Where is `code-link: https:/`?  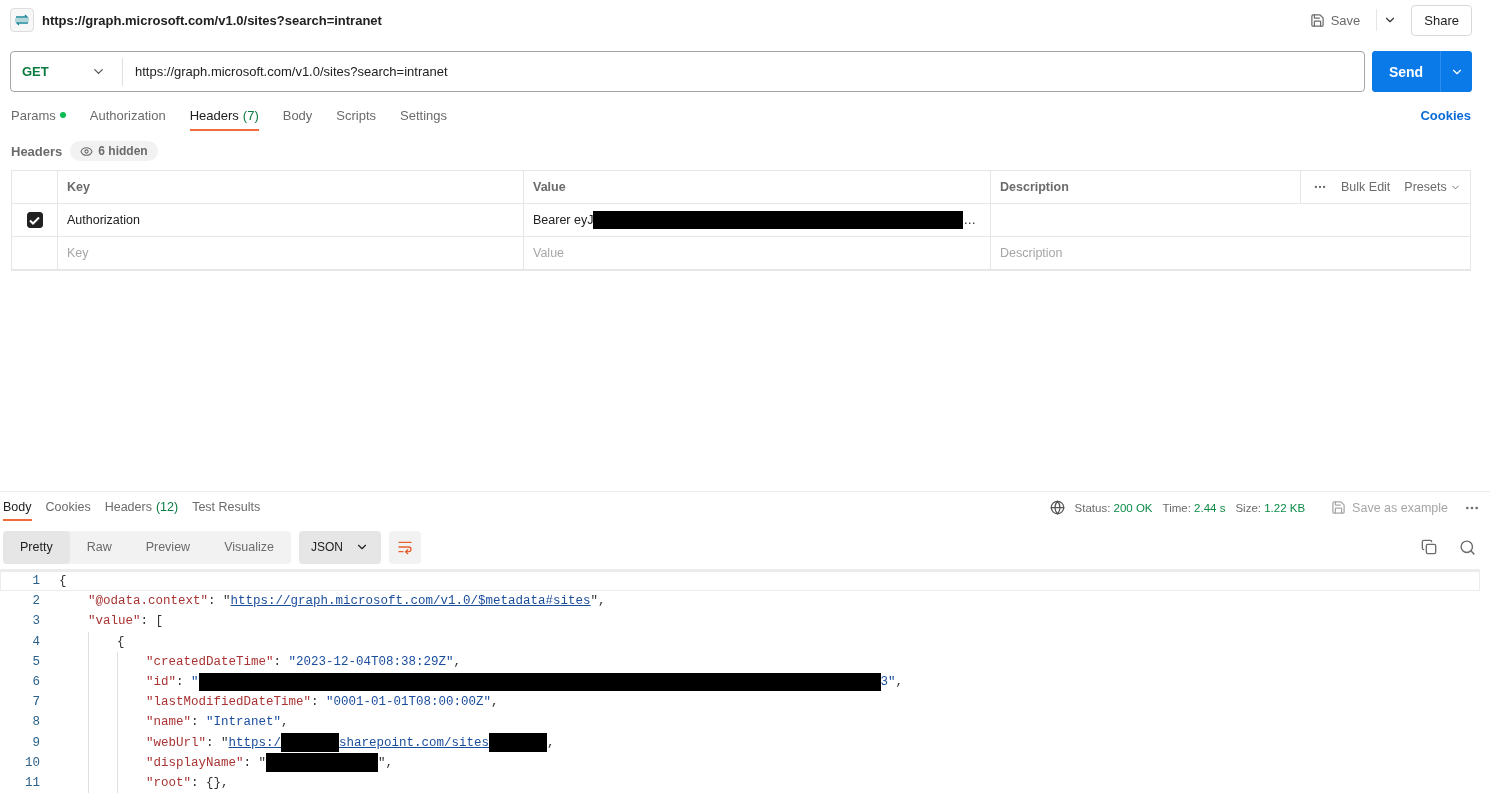
code-link: https:/ is located at coordinates (255, 742).